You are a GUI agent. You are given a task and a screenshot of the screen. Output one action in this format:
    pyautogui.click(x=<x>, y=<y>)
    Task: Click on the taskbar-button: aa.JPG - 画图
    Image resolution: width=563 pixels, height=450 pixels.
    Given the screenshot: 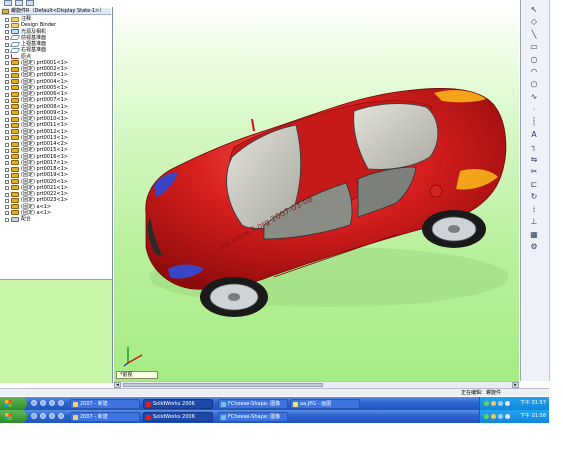 What is the action you would take?
    pyautogui.click(x=325, y=403)
    